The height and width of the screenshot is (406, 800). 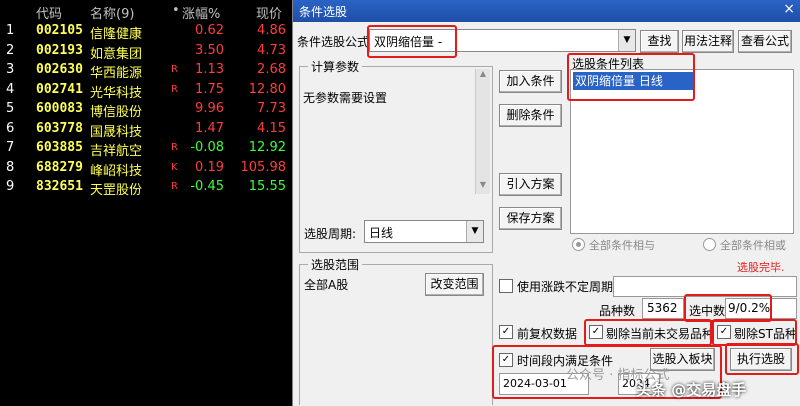 What do you see at coordinates (116, 112) in the screenshot?
I see `stock-name: 博信股份` at bounding box center [116, 112].